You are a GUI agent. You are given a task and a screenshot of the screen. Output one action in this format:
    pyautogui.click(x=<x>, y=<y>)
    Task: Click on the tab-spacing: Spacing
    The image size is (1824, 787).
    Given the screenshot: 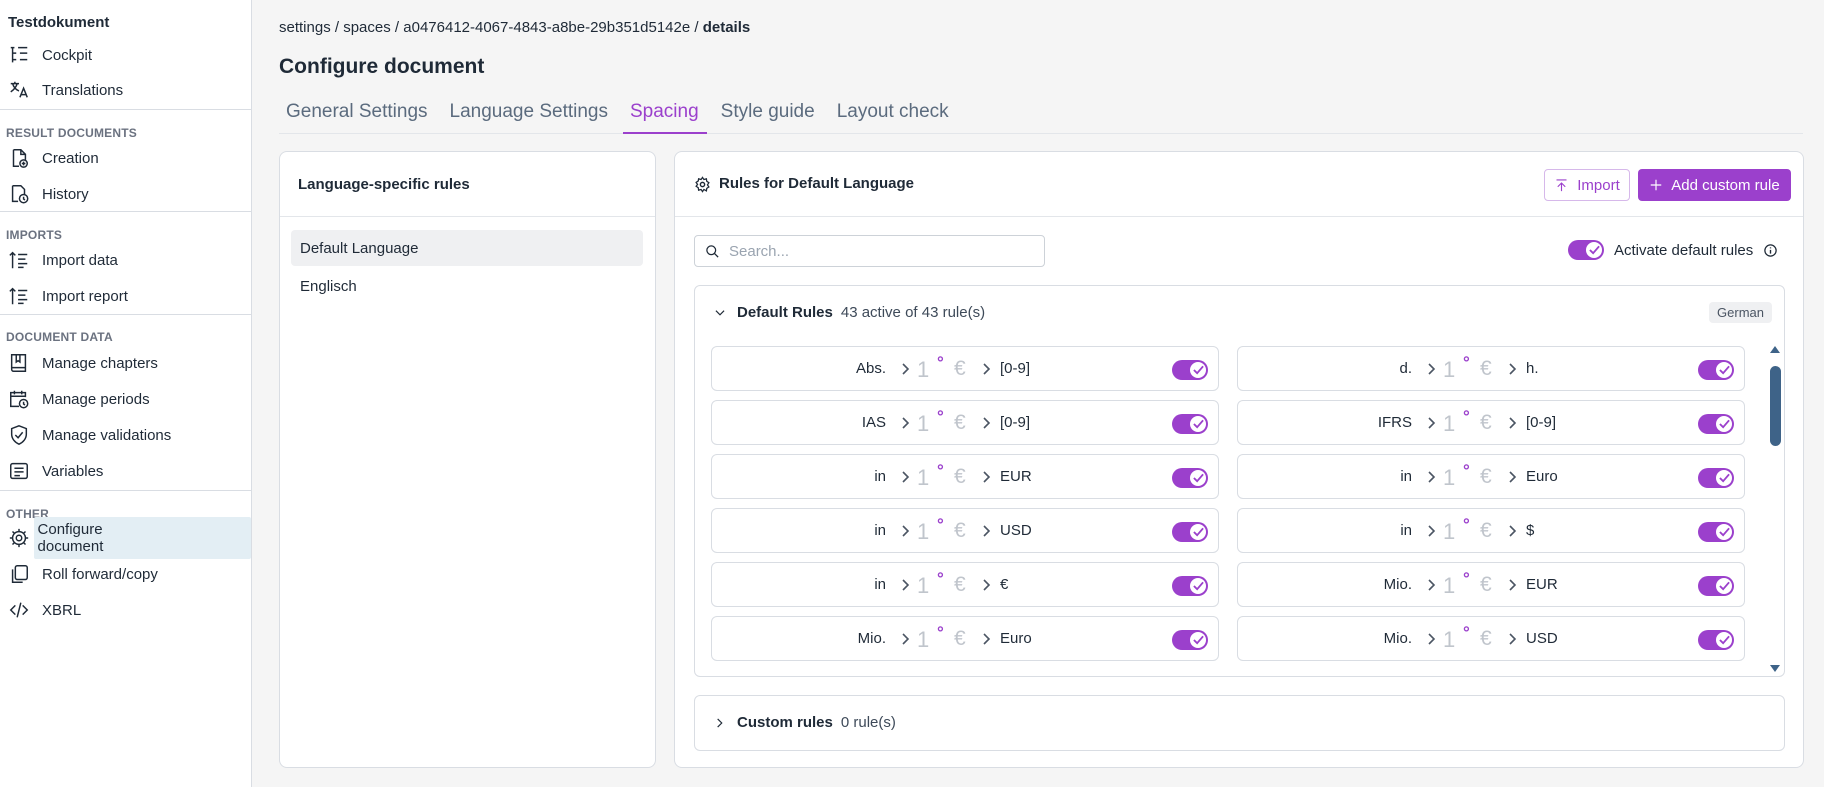 What is the action you would take?
    pyautogui.click(x=665, y=114)
    